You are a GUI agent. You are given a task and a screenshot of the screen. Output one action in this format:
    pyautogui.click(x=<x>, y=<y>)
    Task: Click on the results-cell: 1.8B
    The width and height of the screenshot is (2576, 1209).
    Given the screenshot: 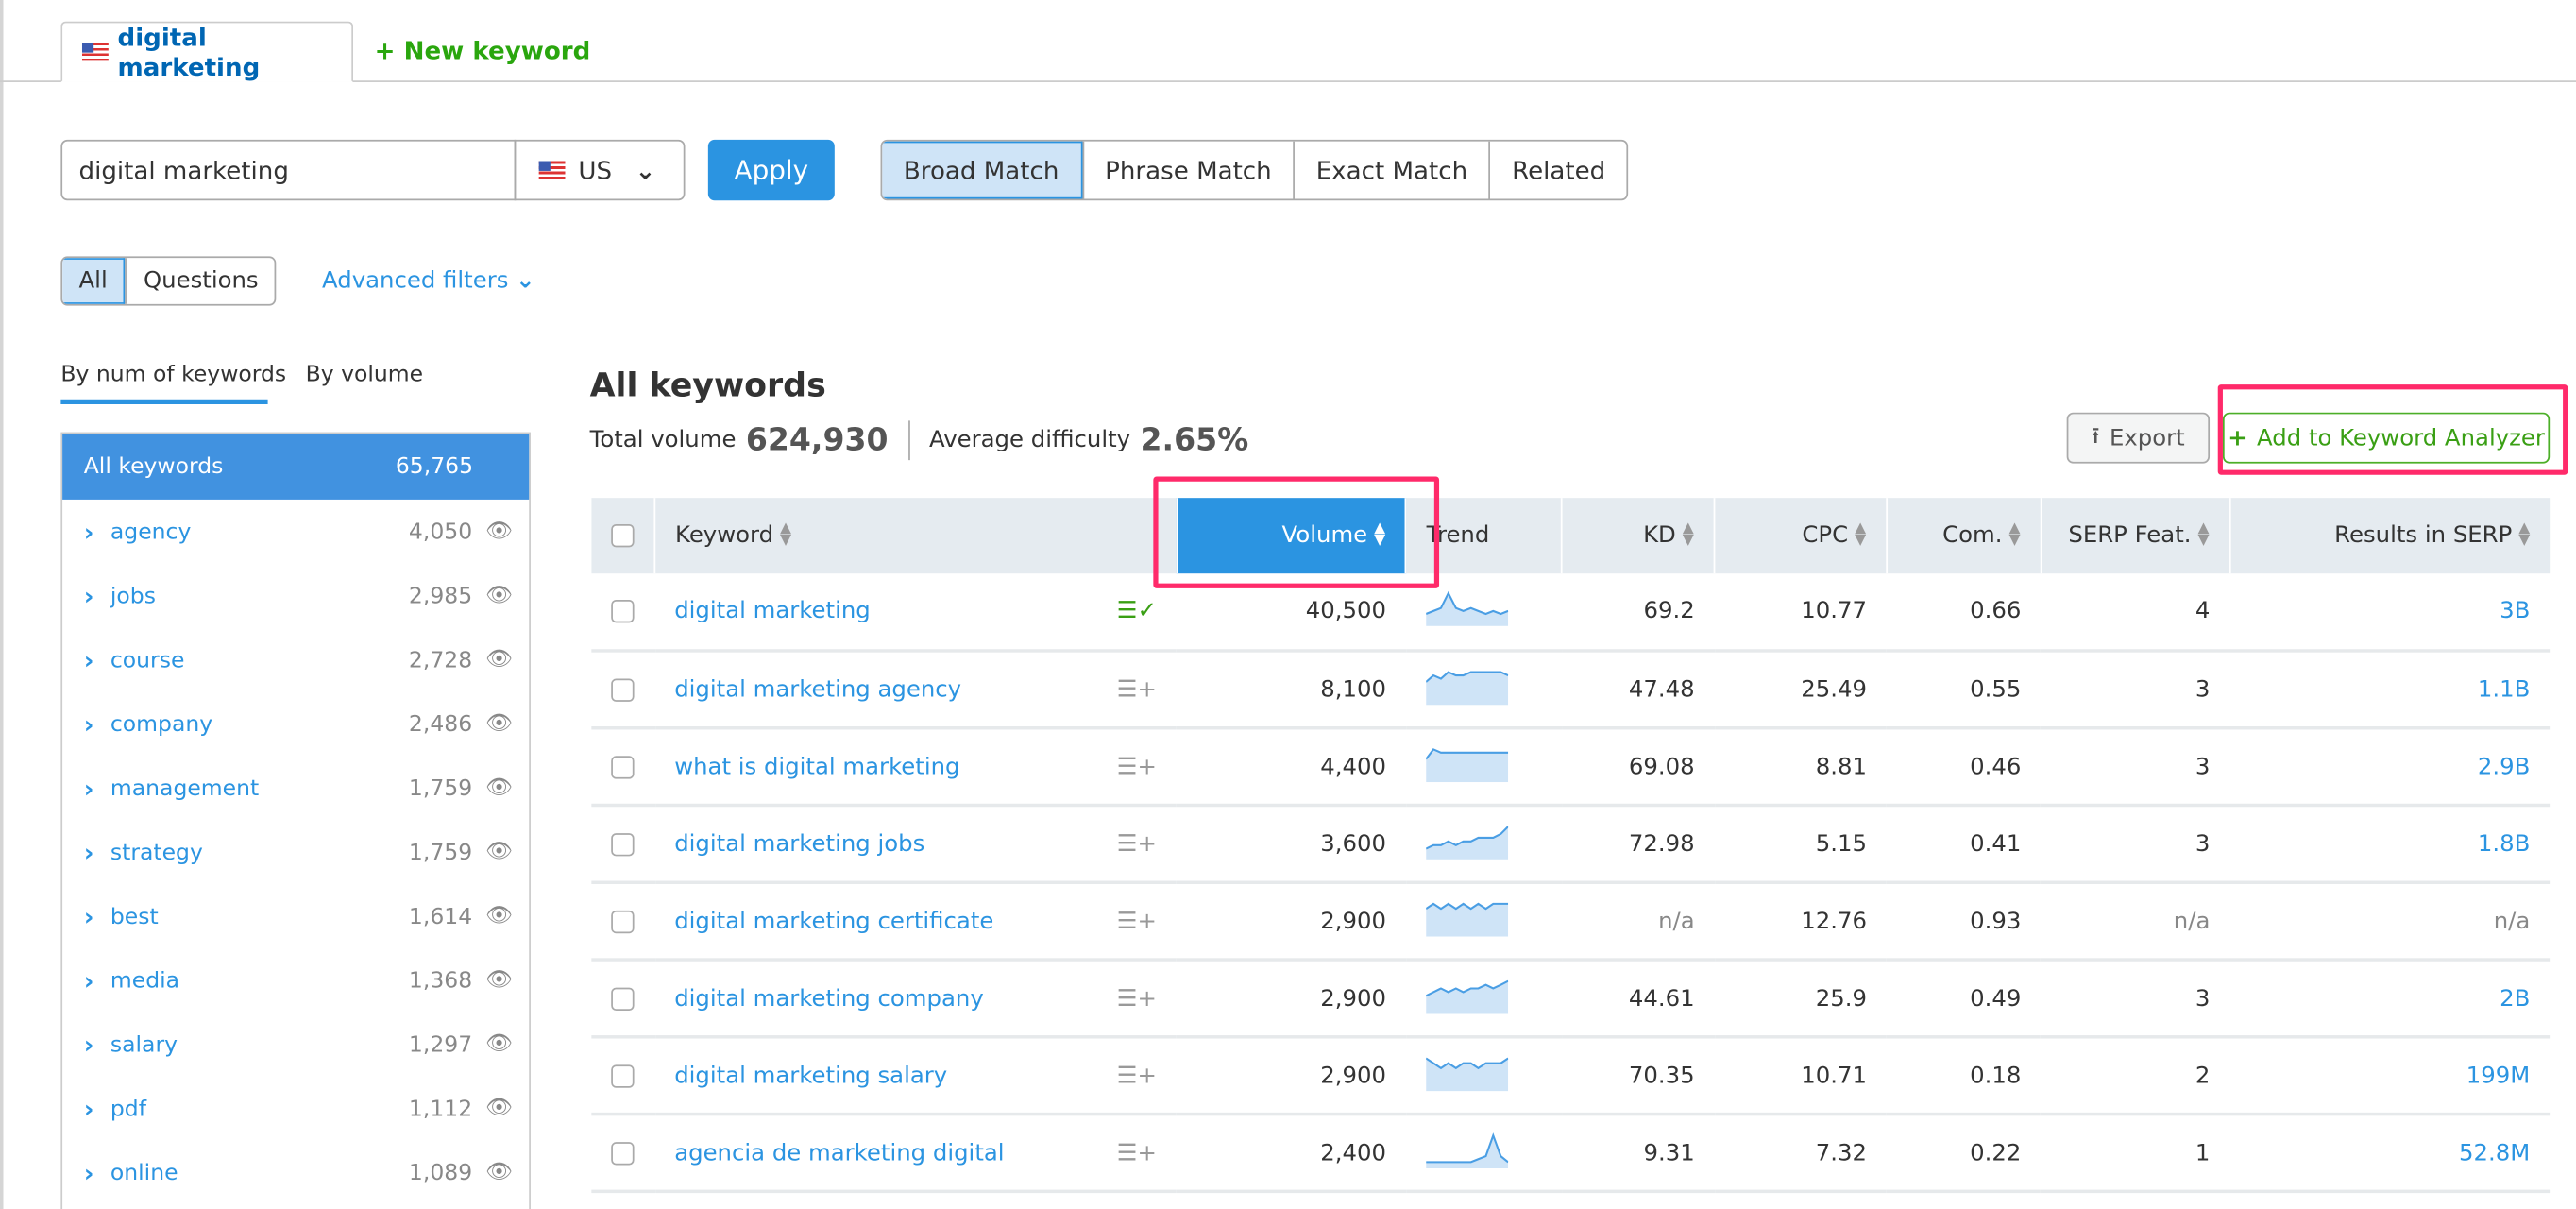 What is the action you would take?
    pyautogui.click(x=2390, y=845)
    